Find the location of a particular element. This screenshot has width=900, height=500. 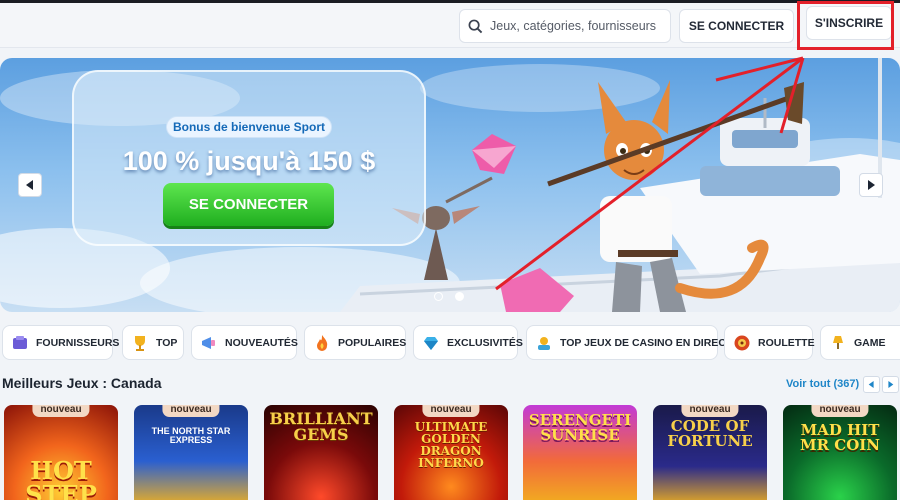

category-popular: POPULAIRES is located at coordinates (355, 342).